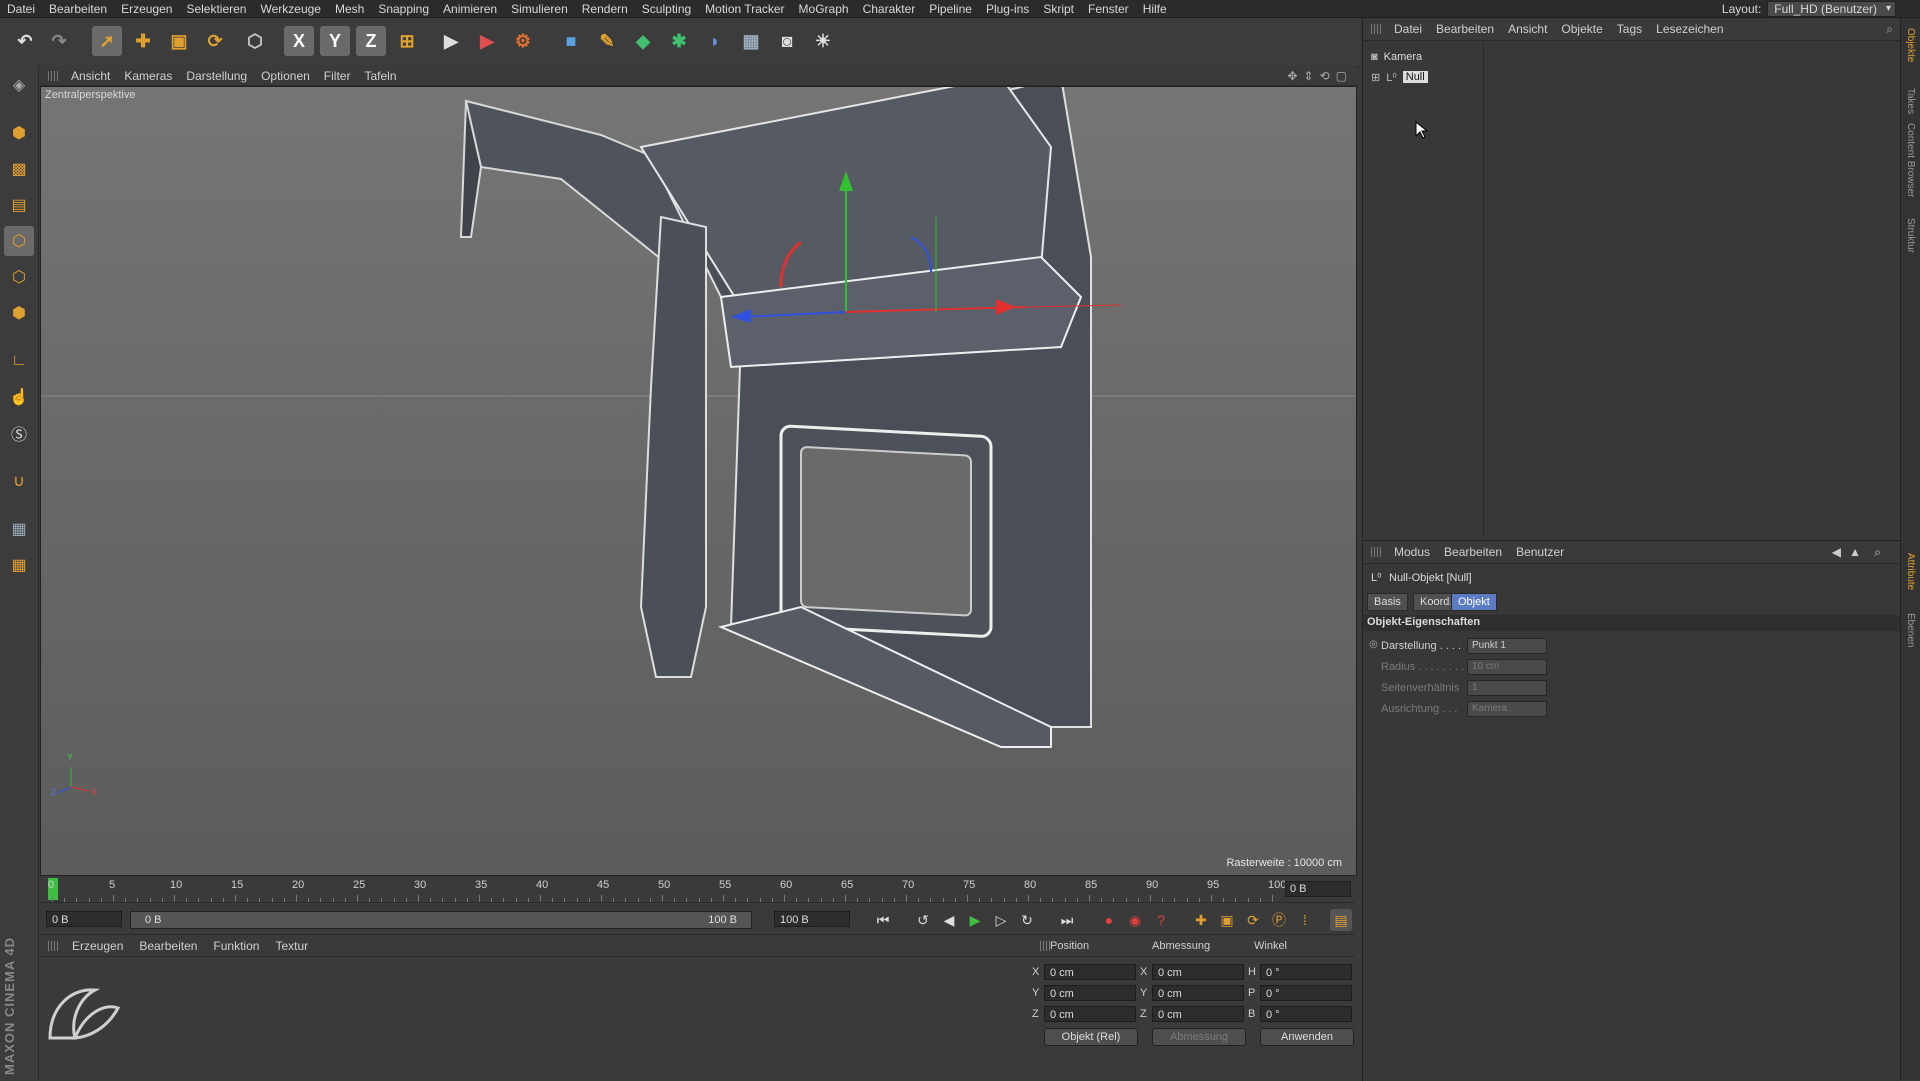  I want to click on end-frame-field: 100 B, so click(812, 919).